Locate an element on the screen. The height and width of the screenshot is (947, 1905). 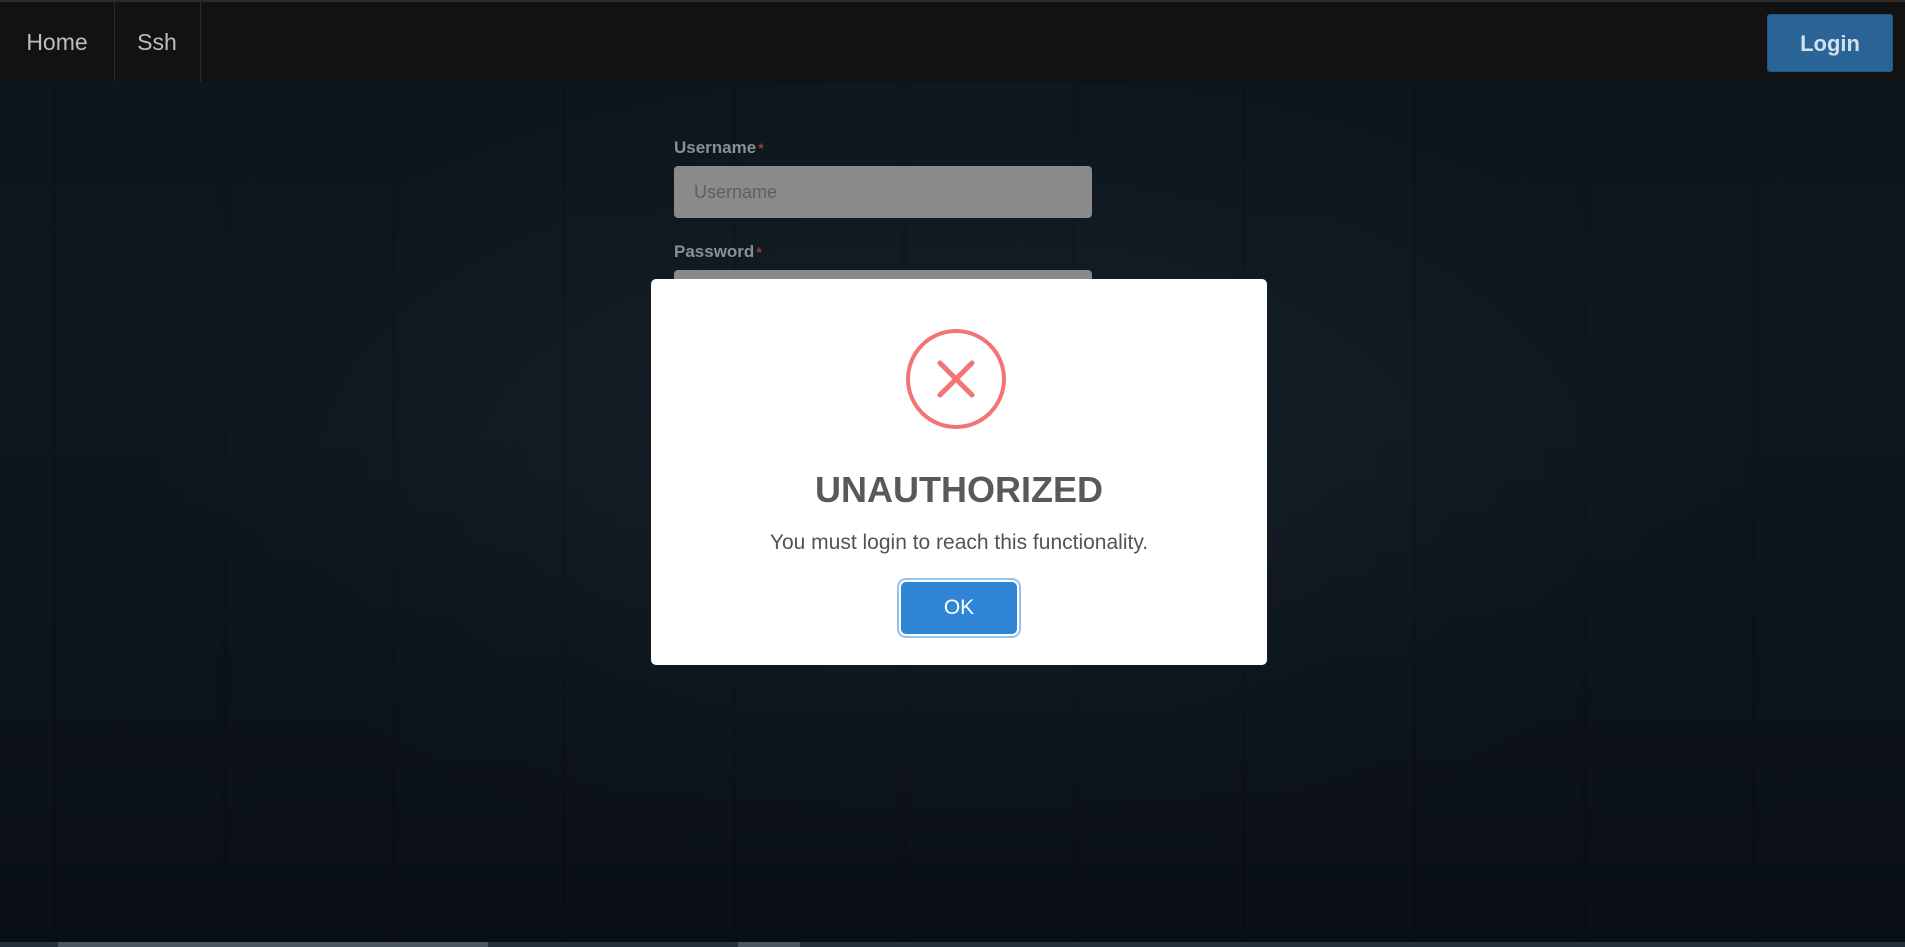
error-x-icon is located at coordinates (956, 379).